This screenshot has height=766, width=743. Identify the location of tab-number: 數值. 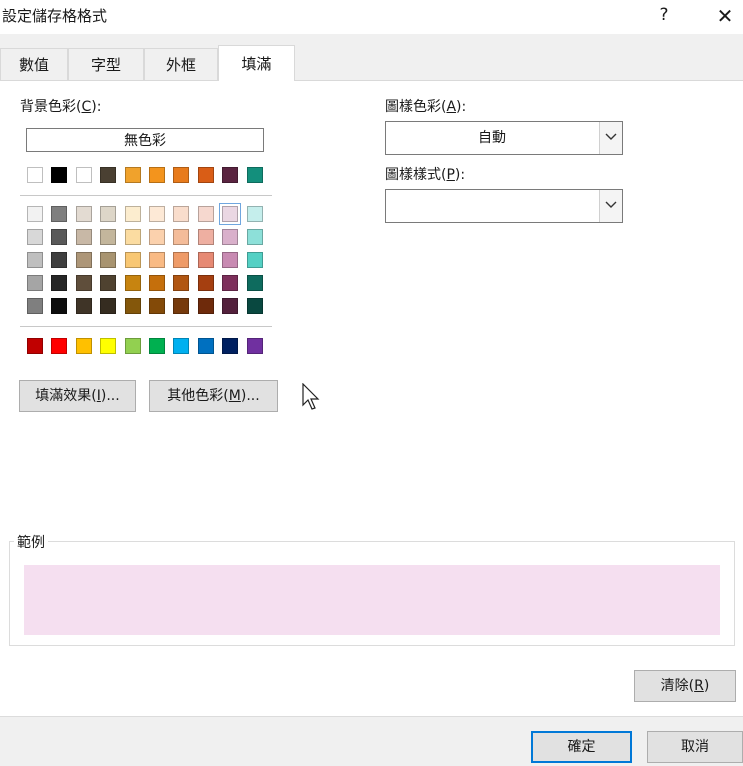
(34, 64).